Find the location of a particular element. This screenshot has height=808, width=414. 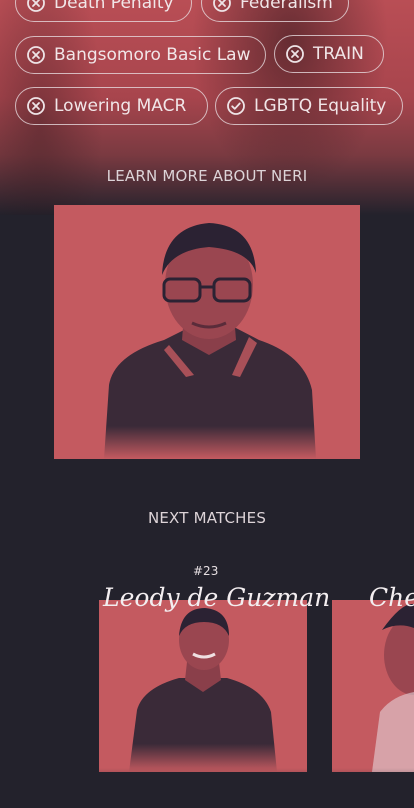

chip-federalism: Federalism is located at coordinates (275, 11).